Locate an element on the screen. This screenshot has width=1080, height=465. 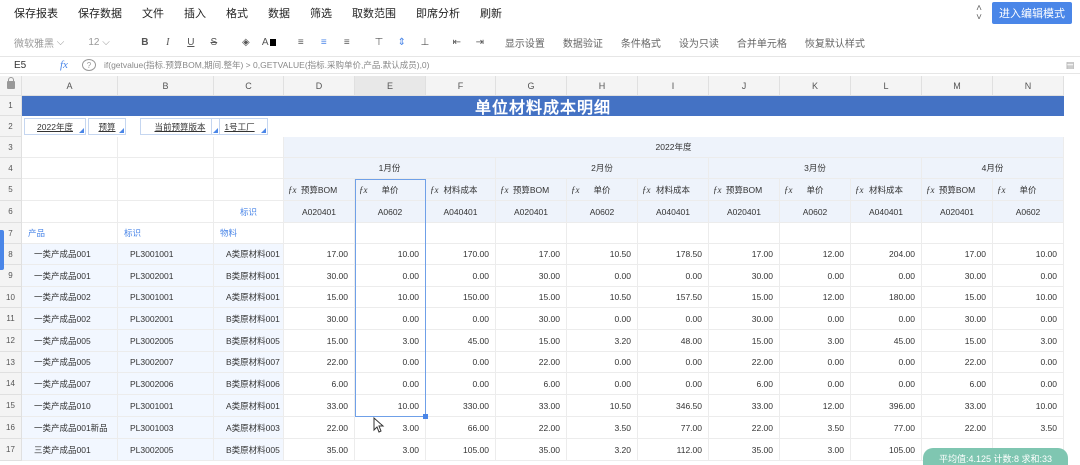
align-right-icon: ≡ is located at coordinates (347, 42).